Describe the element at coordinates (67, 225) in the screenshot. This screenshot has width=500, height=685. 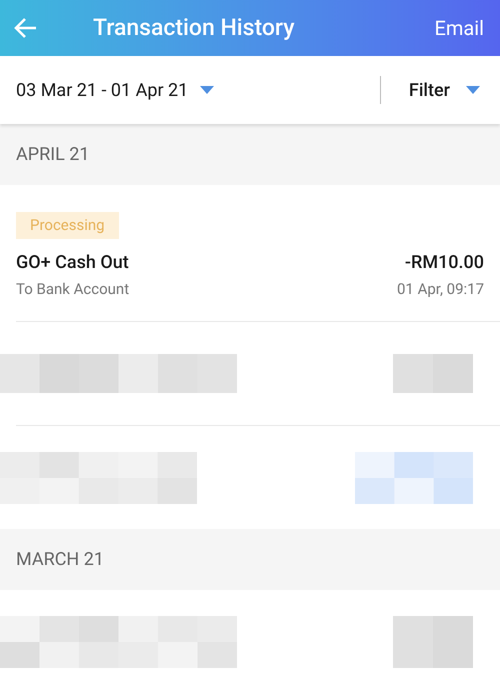
I see `status-badge: Processing` at that location.